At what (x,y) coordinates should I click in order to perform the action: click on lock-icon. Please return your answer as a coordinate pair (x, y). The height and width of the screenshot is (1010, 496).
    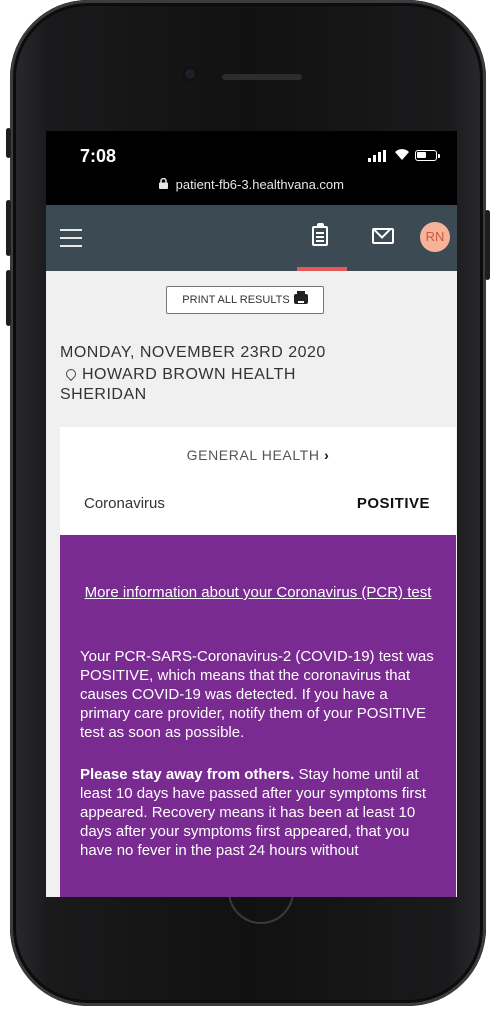
    Looking at the image, I should click on (163, 183).